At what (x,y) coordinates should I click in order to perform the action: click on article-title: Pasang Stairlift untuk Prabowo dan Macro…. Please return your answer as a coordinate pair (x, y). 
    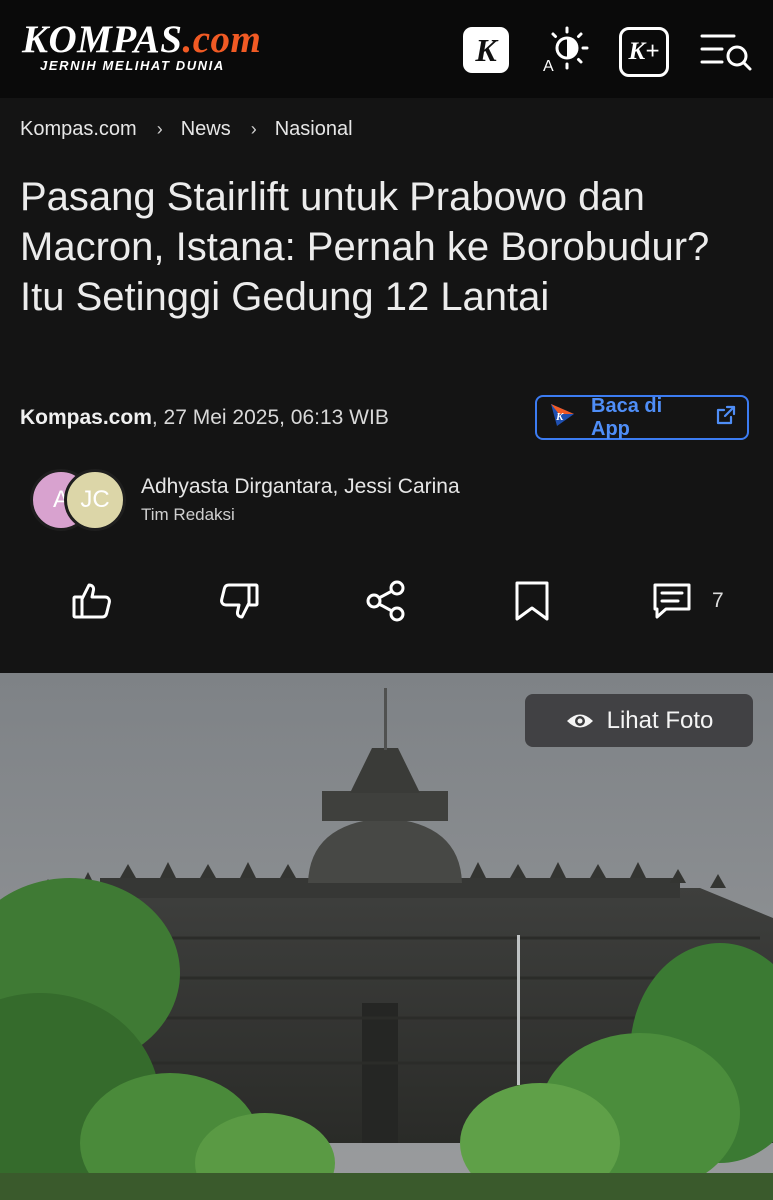
    Looking at the image, I should click on (365, 247).